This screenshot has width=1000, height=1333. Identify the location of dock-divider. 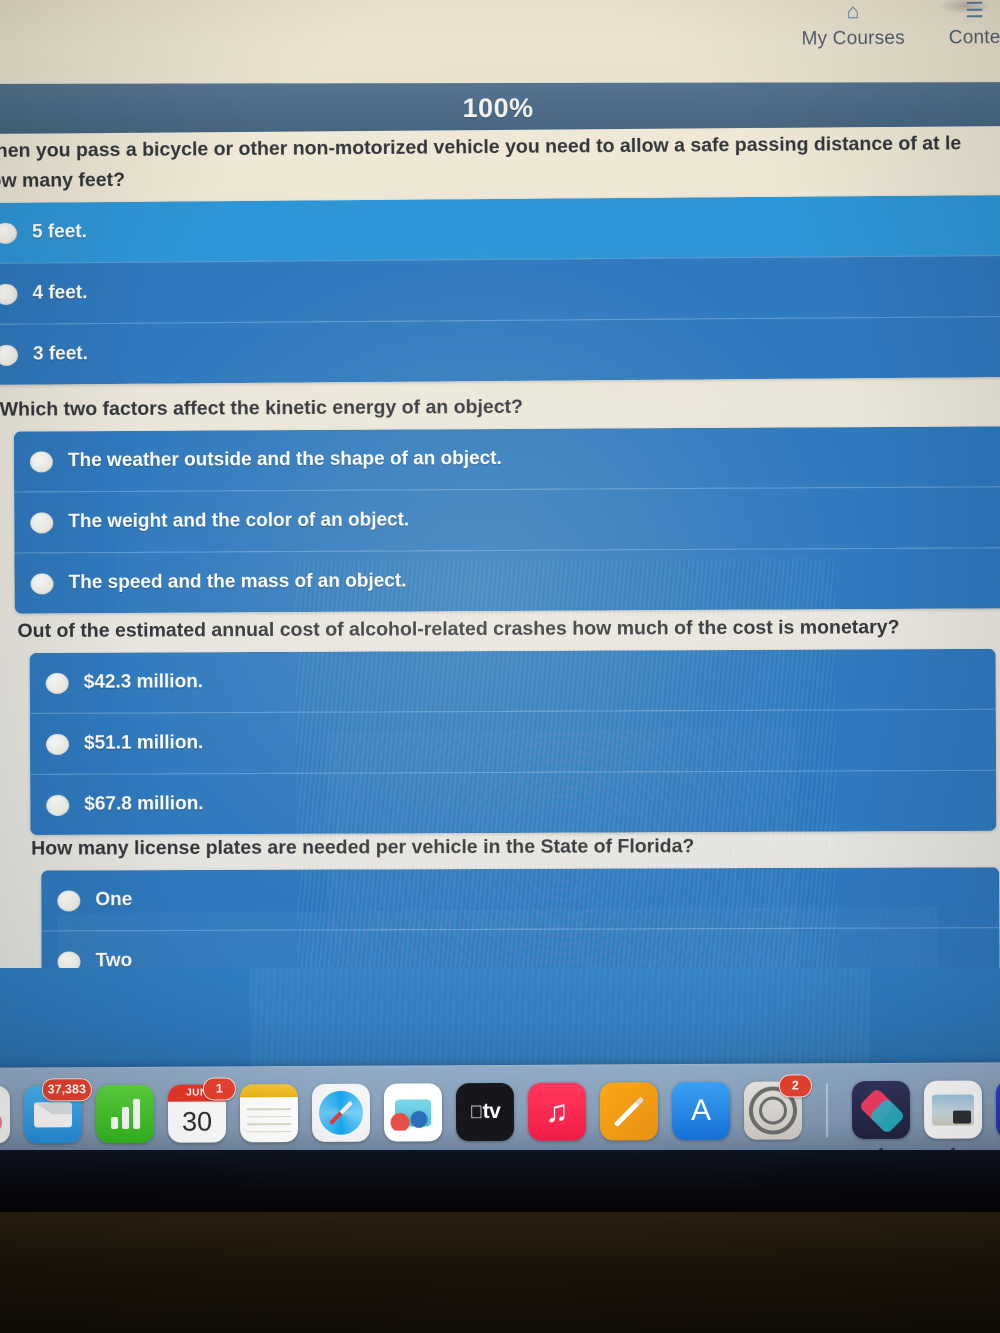
(827, 1110).